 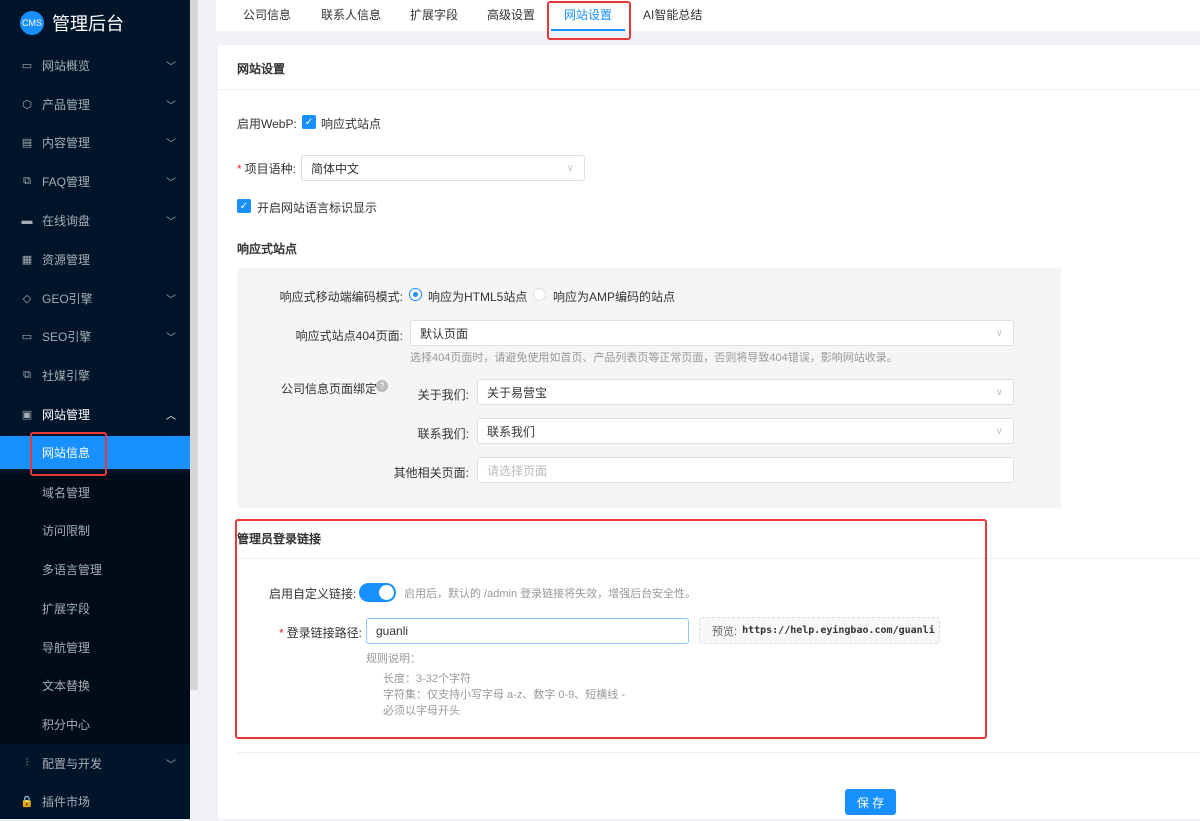 I want to click on sidebar-item-label: 产品管理, so click(x=66, y=105).